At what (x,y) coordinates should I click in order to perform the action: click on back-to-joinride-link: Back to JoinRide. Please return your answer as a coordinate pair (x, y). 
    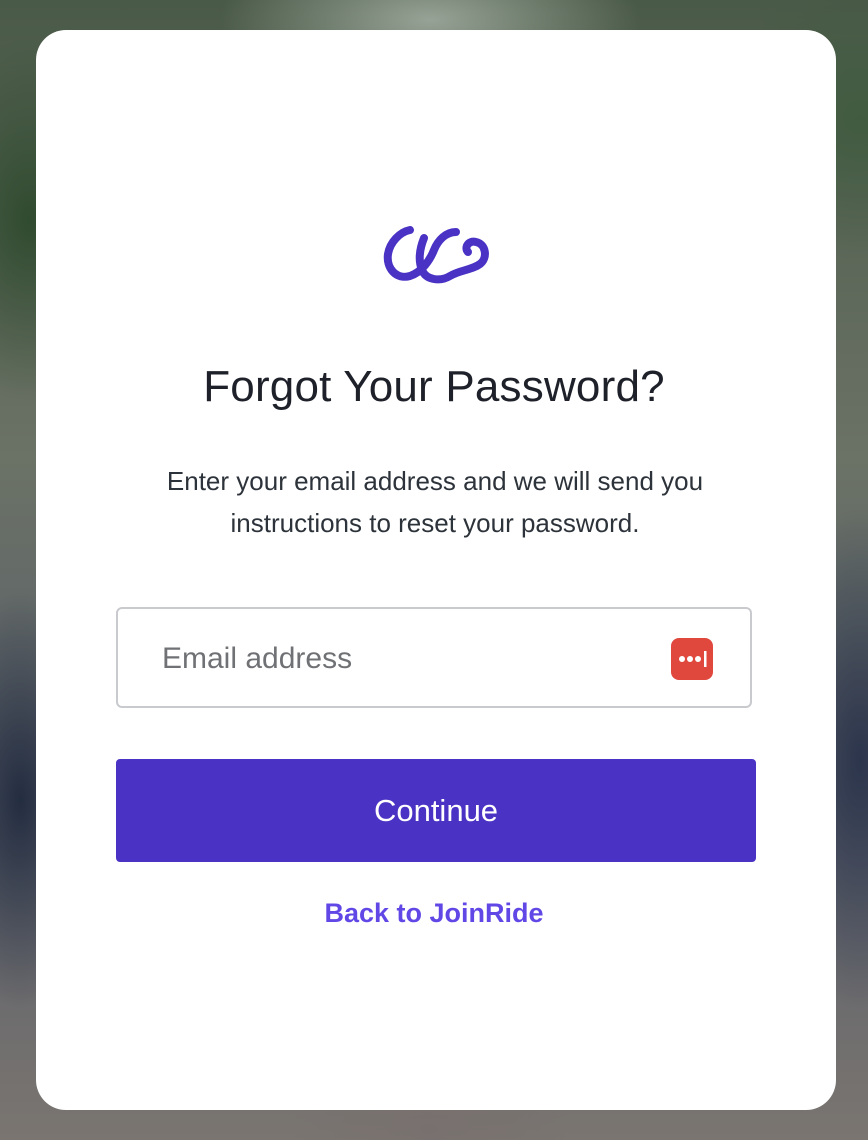
    Looking at the image, I should click on (434, 913).